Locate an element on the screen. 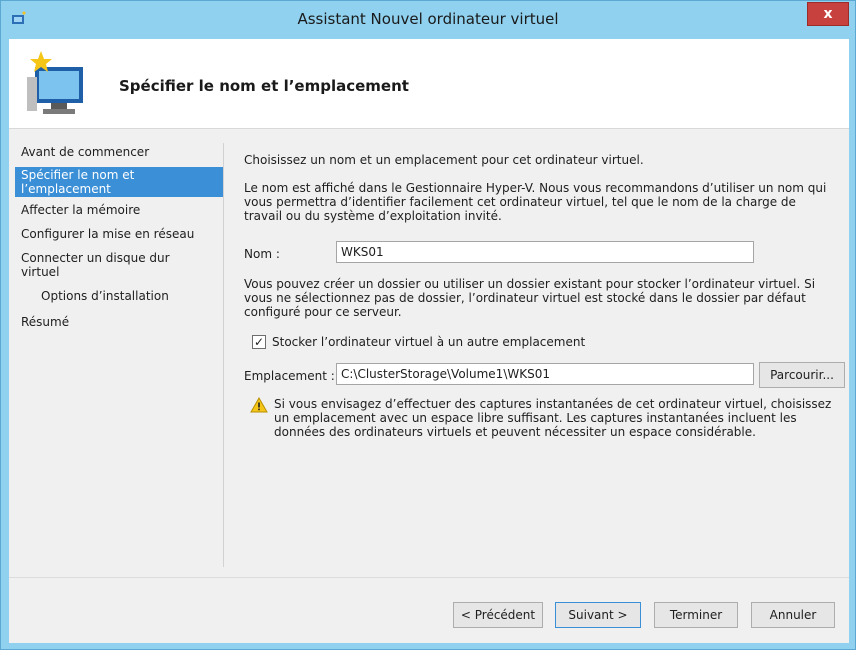 Image resolution: width=856 pixels, height=650 pixels. name-label: Nom : is located at coordinates (262, 254).